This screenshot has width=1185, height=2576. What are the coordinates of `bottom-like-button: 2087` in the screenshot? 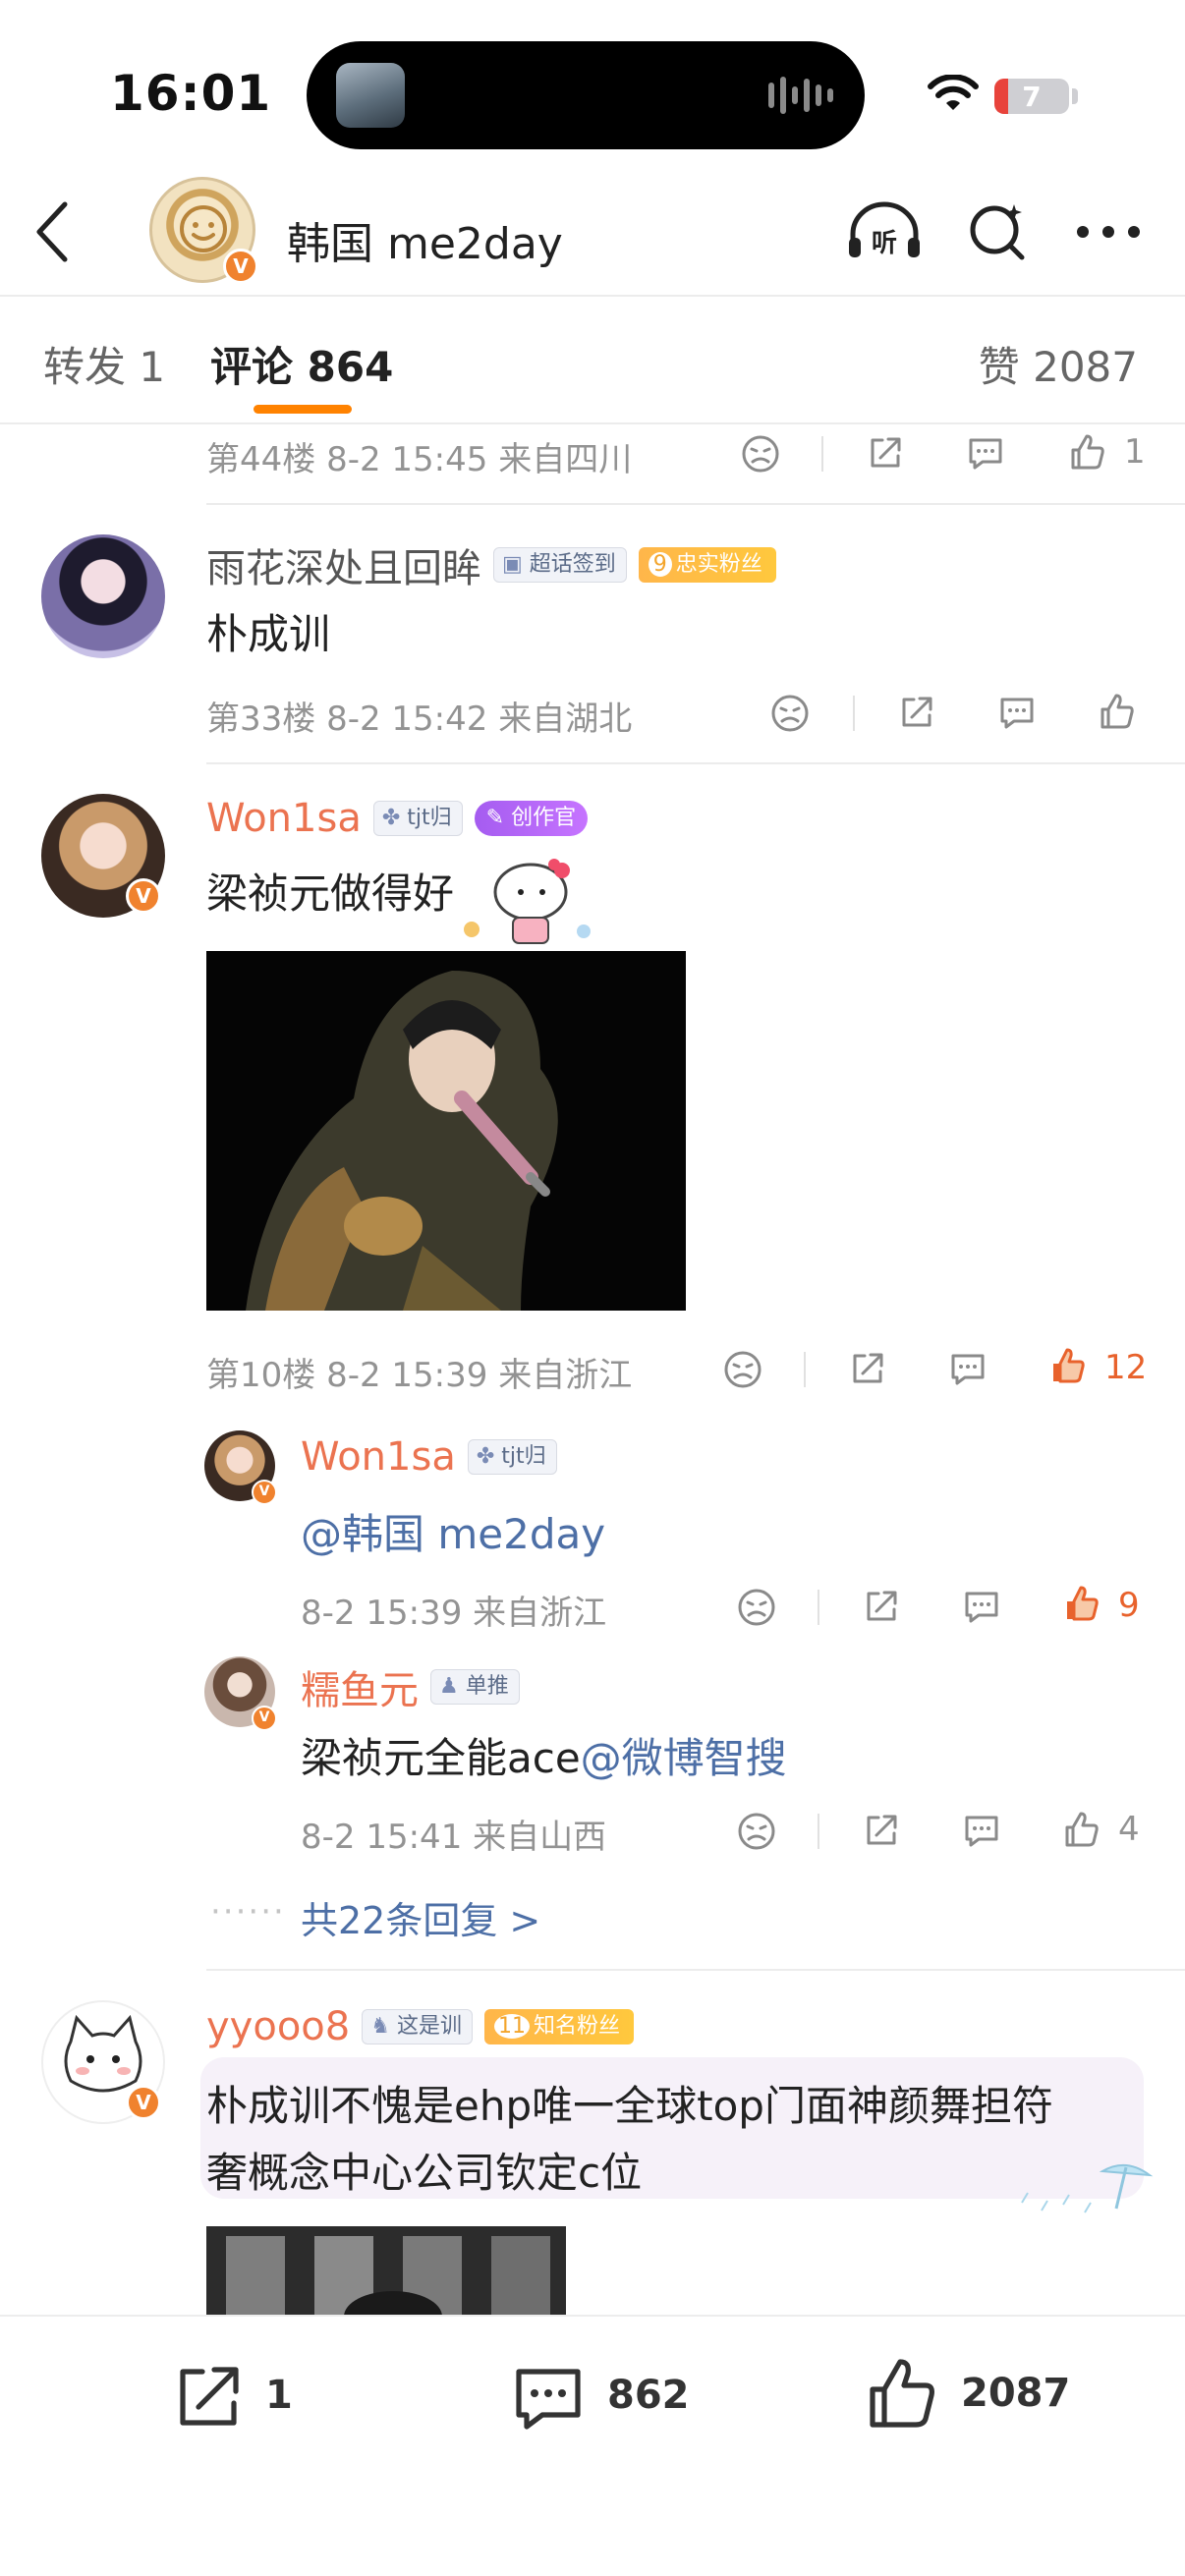 It's located at (966, 2393).